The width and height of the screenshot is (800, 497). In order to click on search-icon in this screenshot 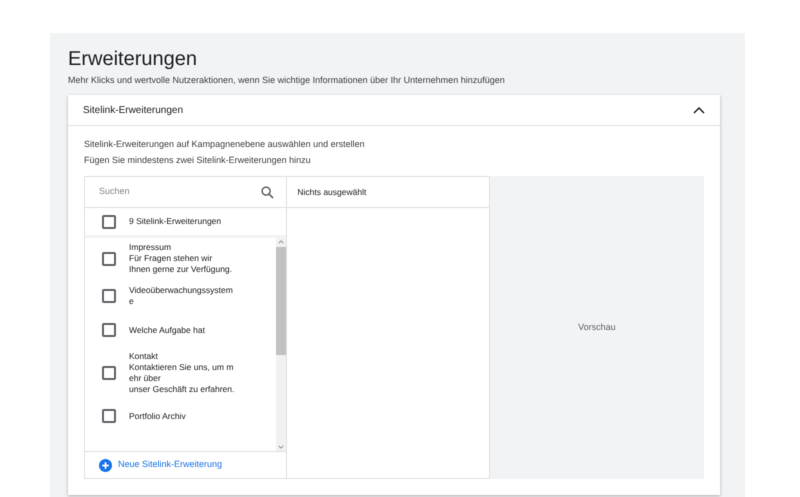, I will do `click(267, 192)`.